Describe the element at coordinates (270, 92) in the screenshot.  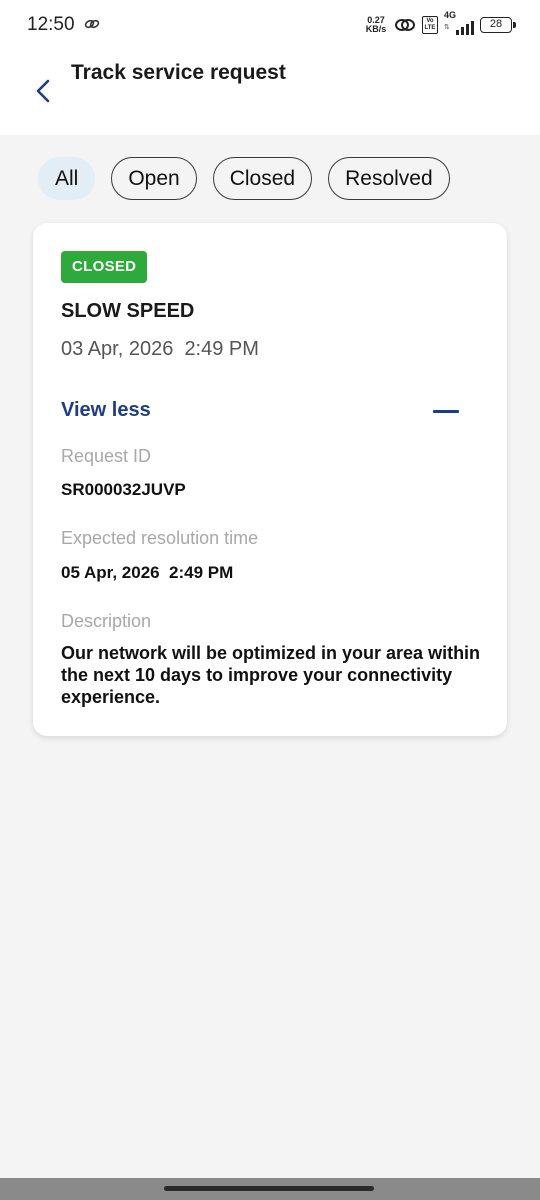
I see `app-header: Track service request` at that location.